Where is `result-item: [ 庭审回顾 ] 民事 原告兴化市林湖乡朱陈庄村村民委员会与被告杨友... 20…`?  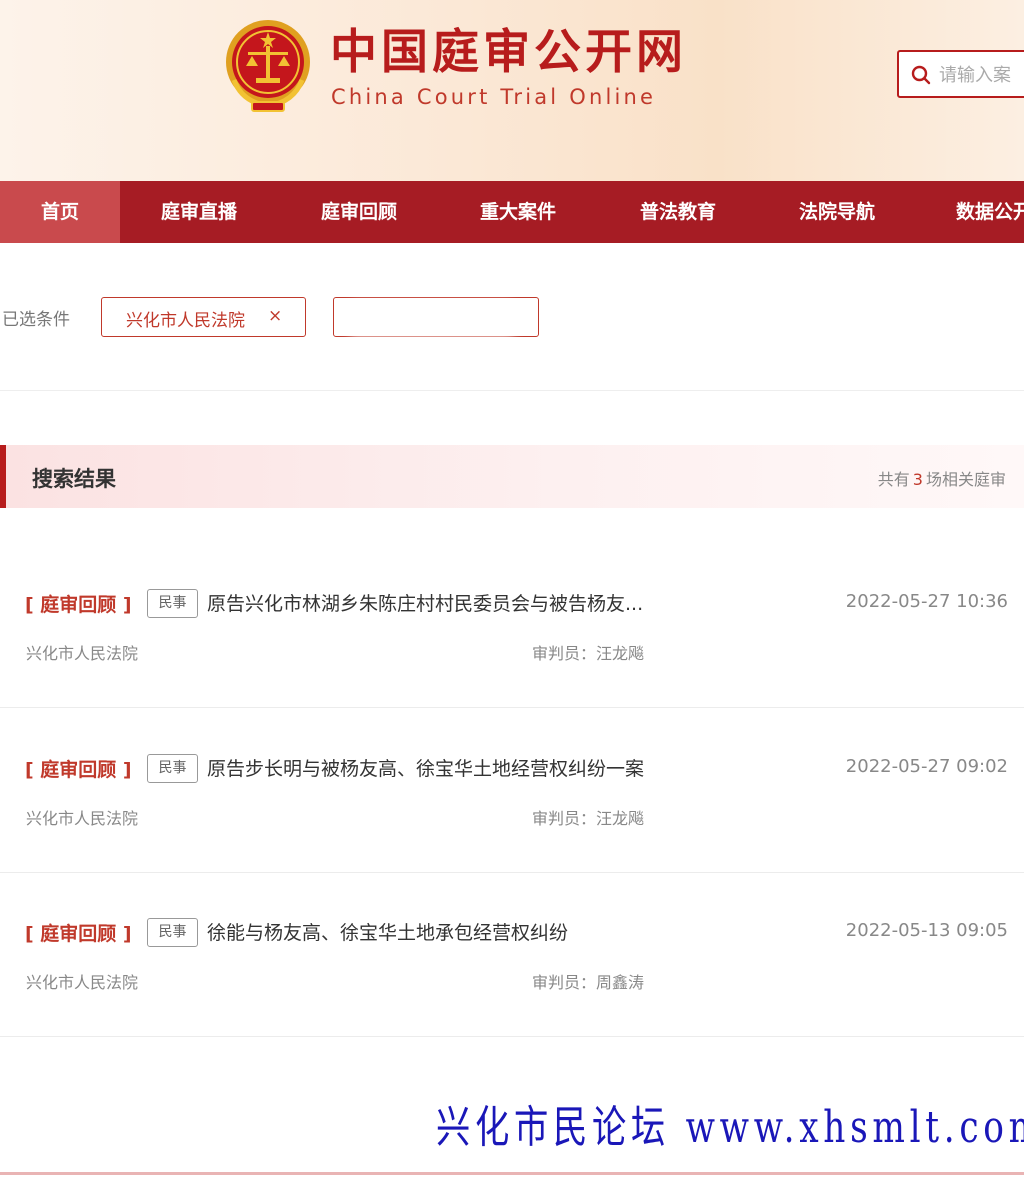 result-item: [ 庭审回顾 ] 民事 原告兴化市林湖乡朱陈庄村村民委员会与被告杨友... 20… is located at coordinates (512, 626).